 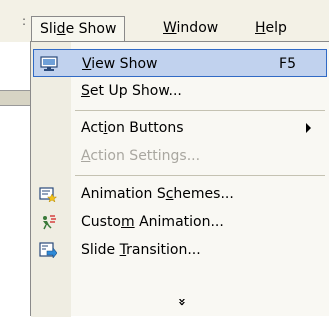 What do you see at coordinates (48, 29) in the screenshot?
I see `menu-slide-show-pre: Sli` at bounding box center [48, 29].